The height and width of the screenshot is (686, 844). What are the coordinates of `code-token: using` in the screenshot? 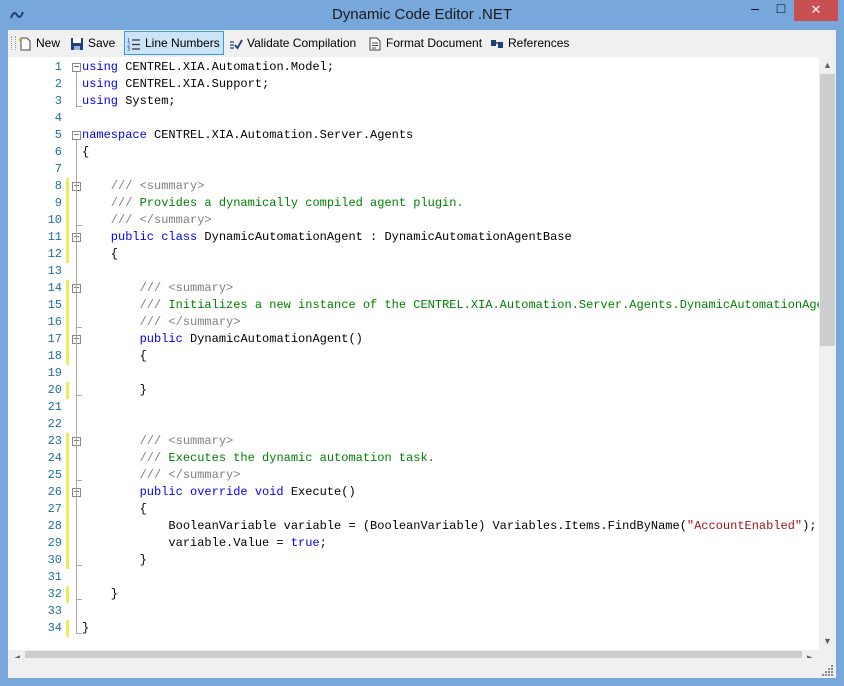 It's located at (100, 84).